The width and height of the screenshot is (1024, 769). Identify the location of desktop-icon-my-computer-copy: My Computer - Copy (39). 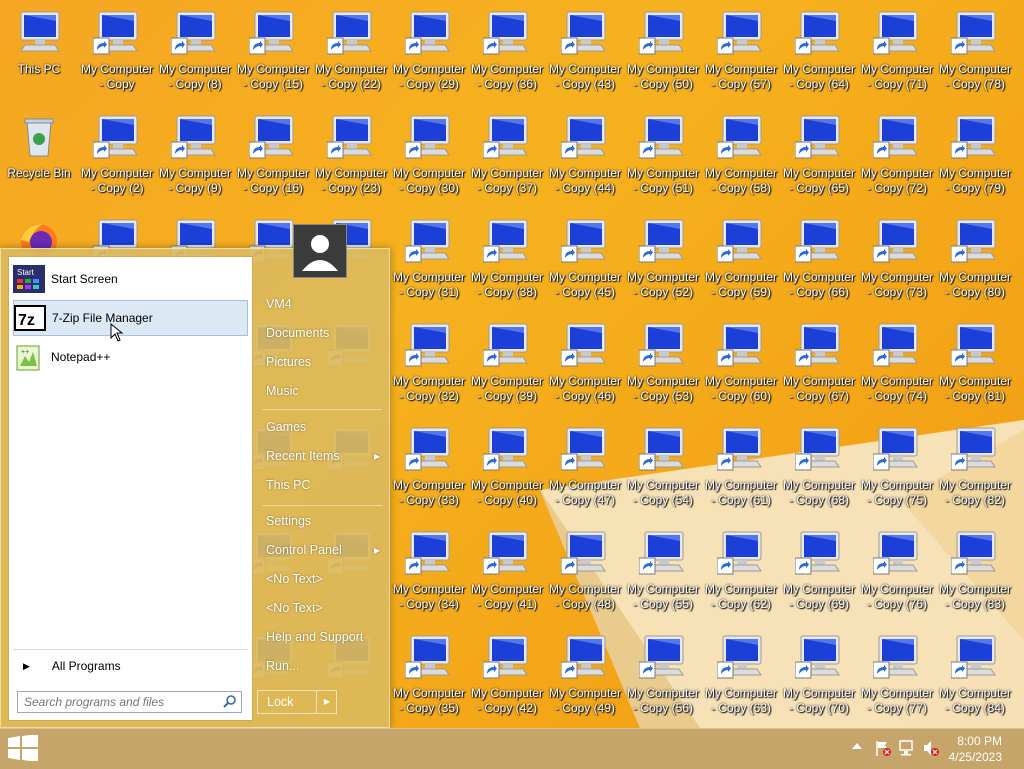
(507, 370).